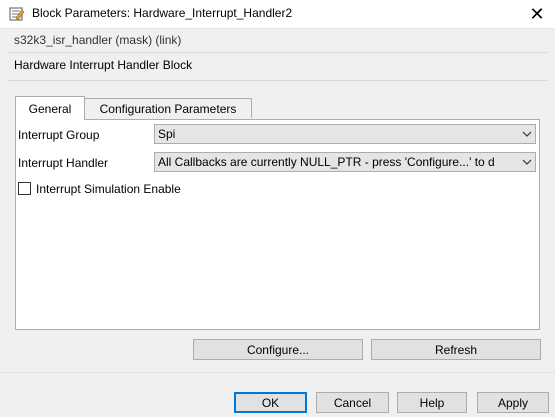  I want to click on apply-button: Apply, so click(513, 402).